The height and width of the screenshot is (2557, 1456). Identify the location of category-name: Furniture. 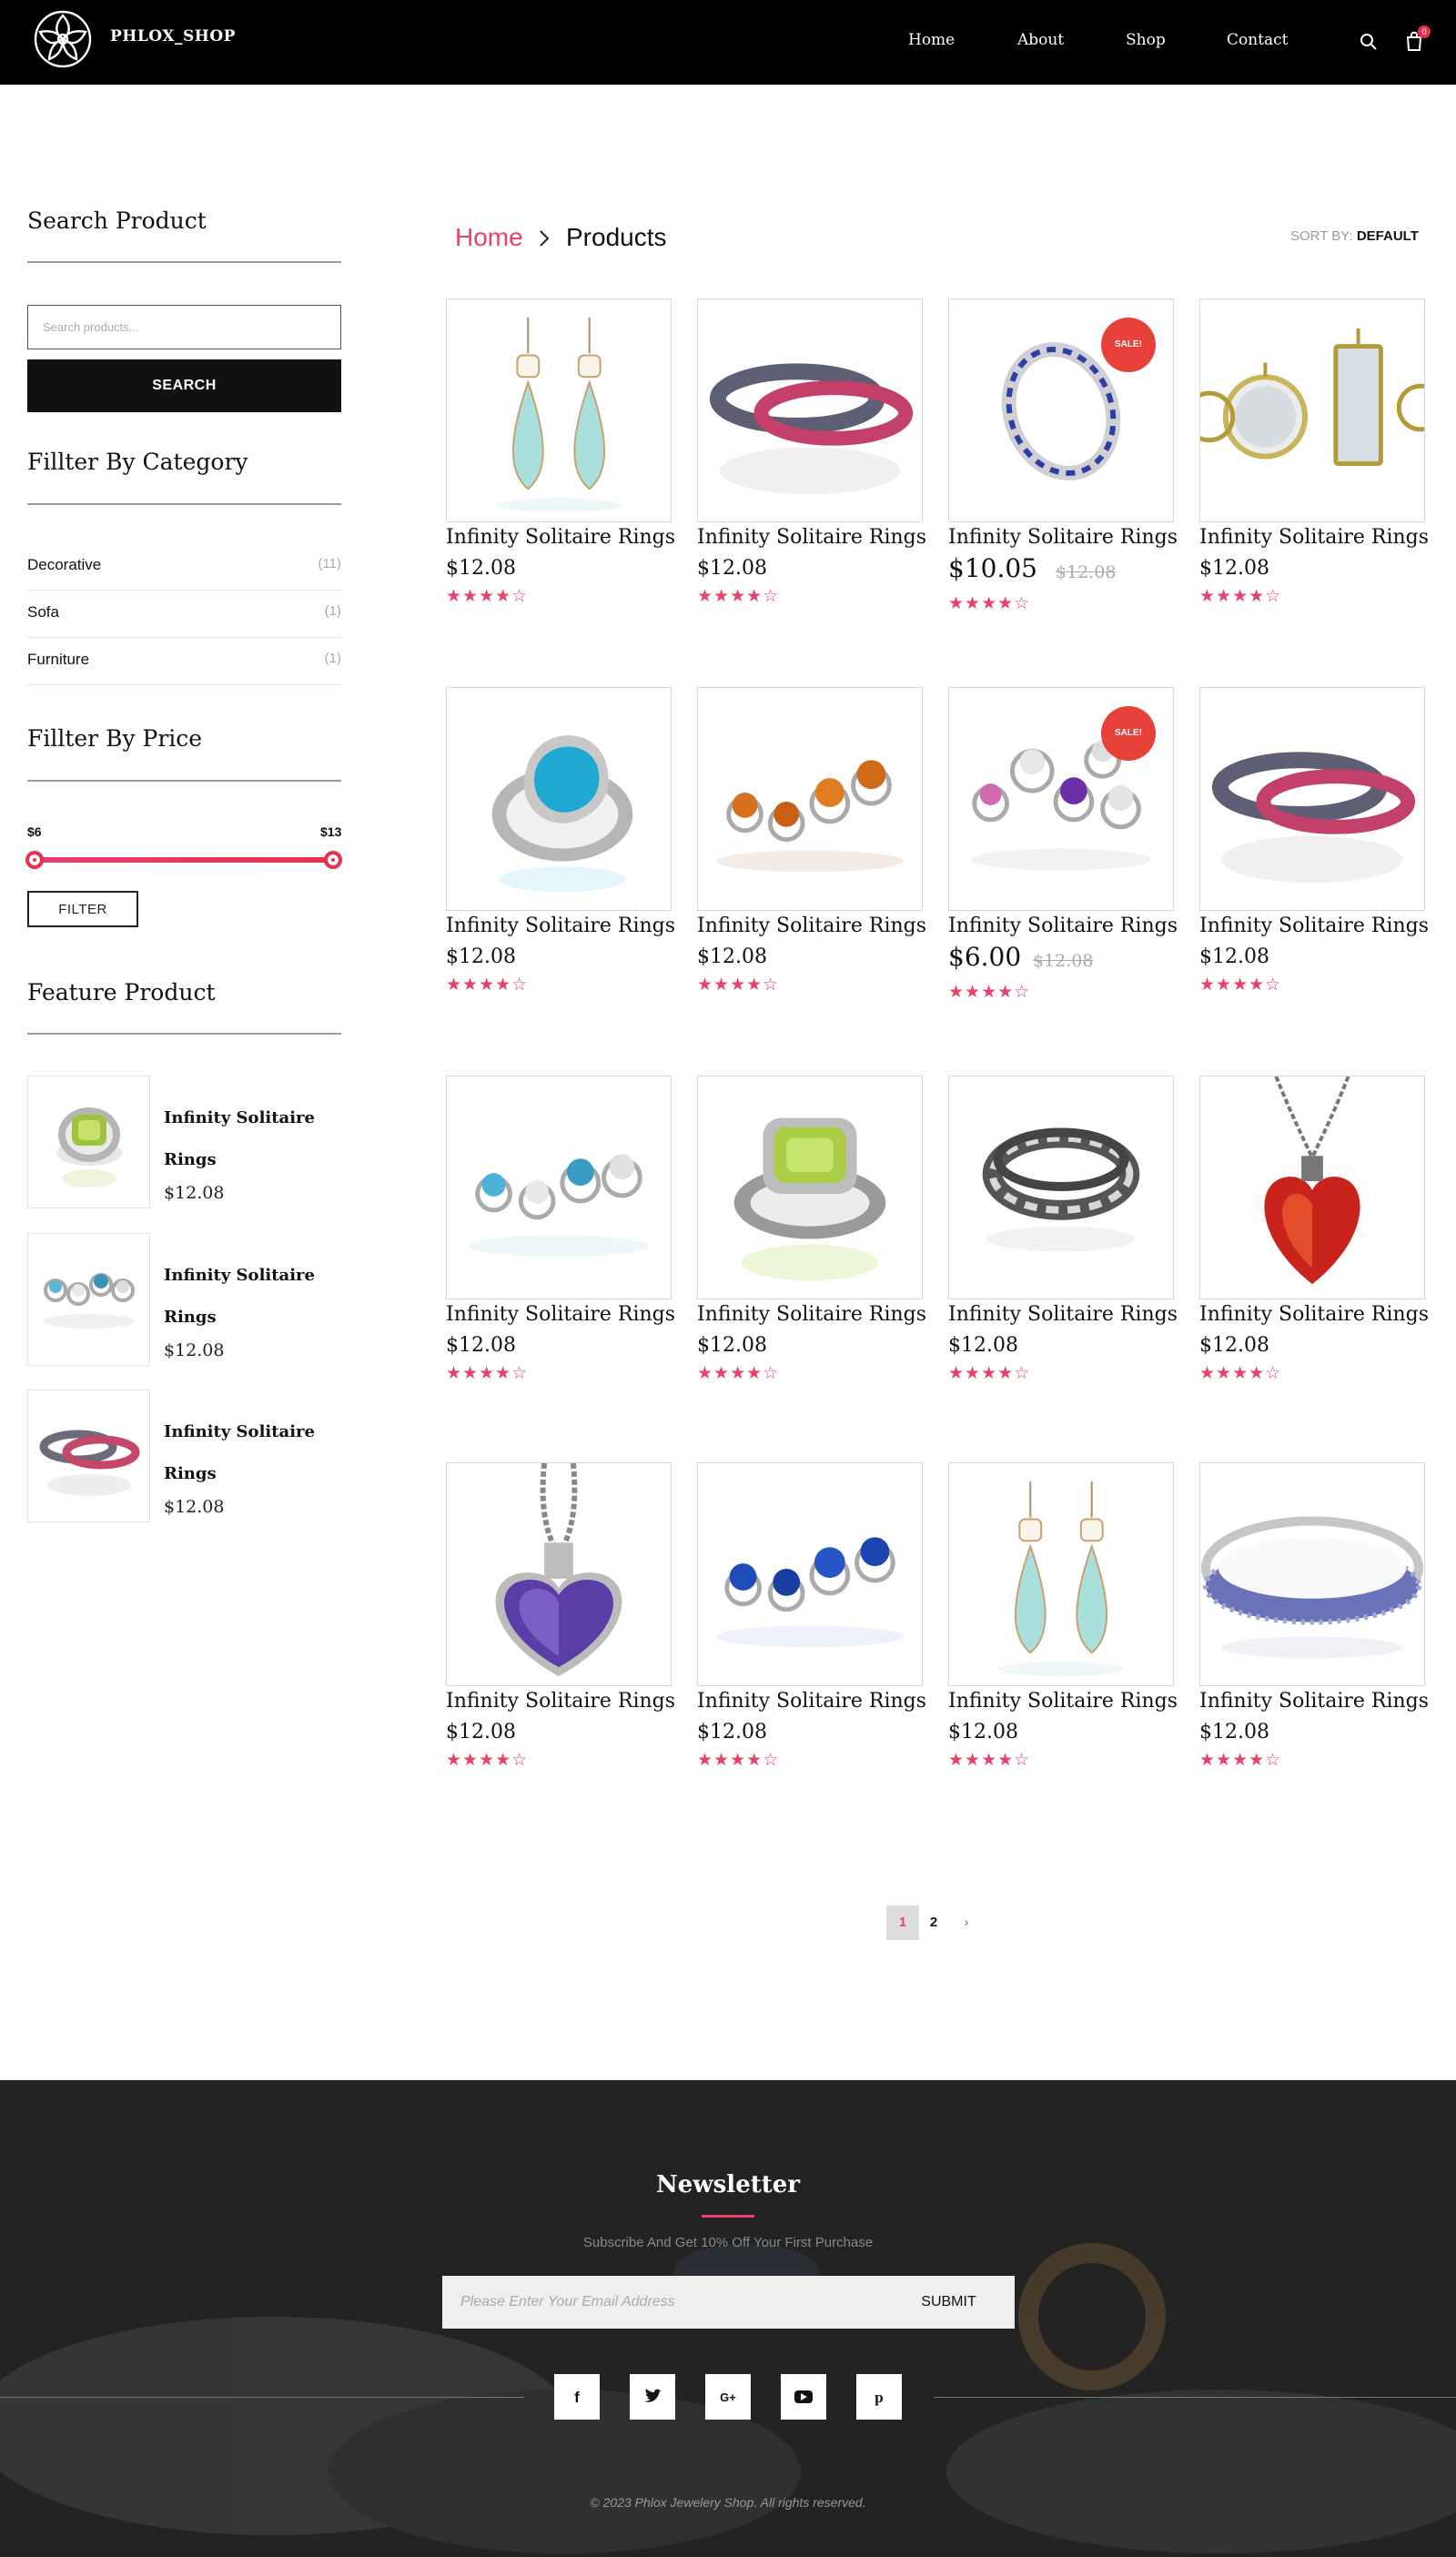
(58, 660).